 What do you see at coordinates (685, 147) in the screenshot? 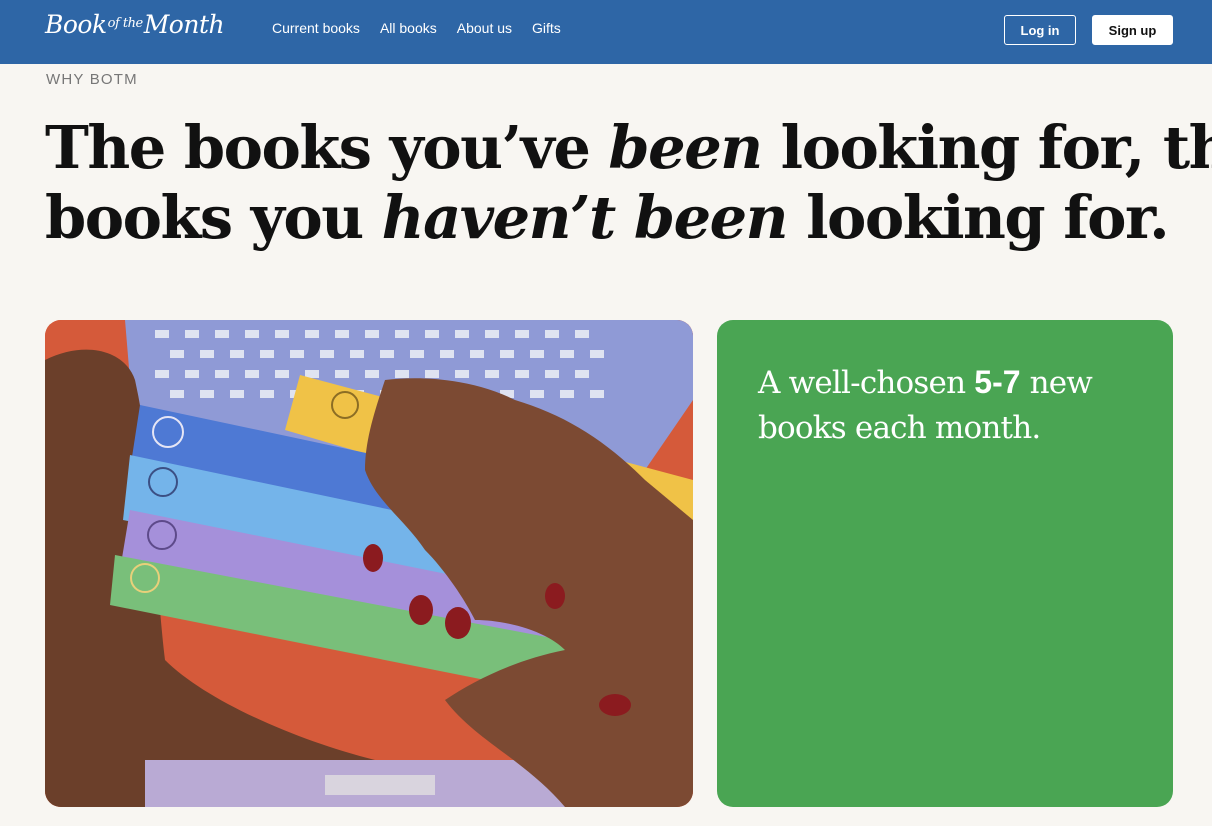
I see `headline-1b: been` at bounding box center [685, 147].